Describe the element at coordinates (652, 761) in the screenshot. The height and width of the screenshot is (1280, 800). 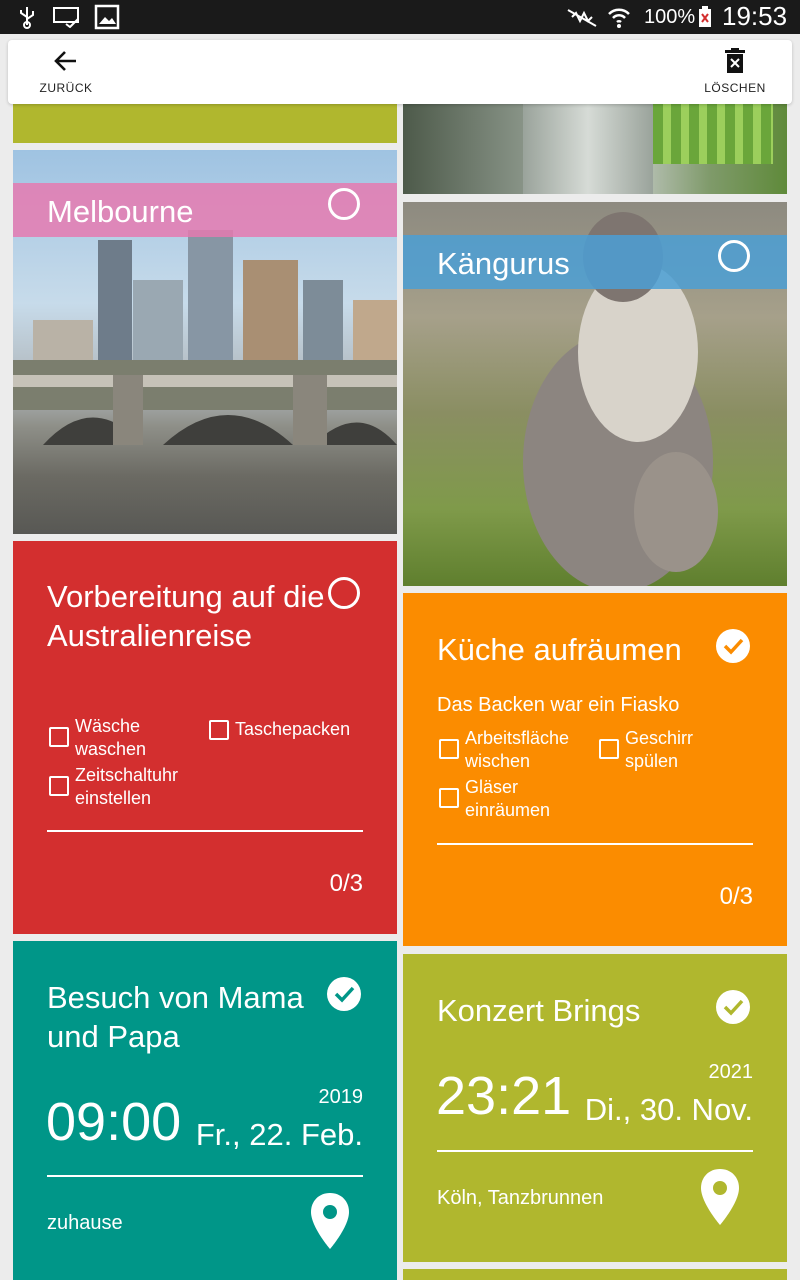
I see `item-label: spülen` at that location.